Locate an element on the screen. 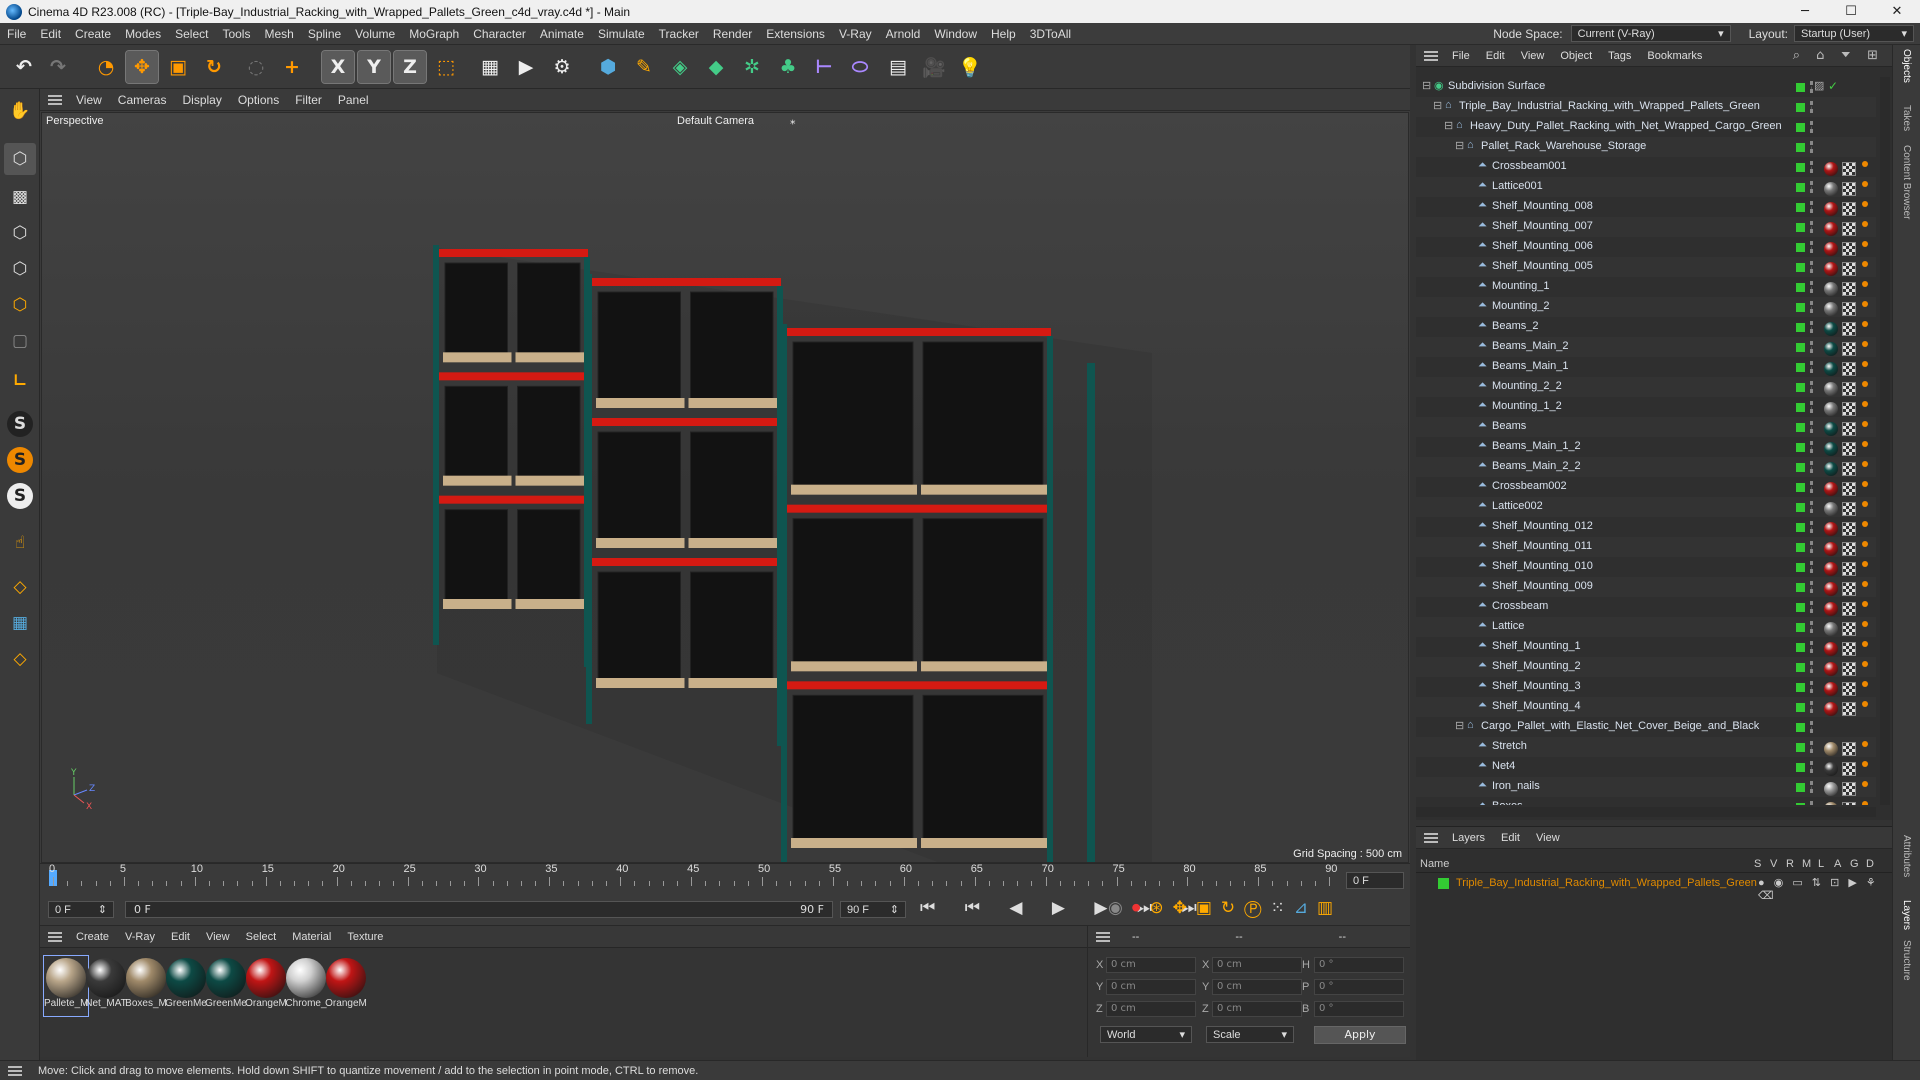  material-menu-material: Material is located at coordinates (311, 937).